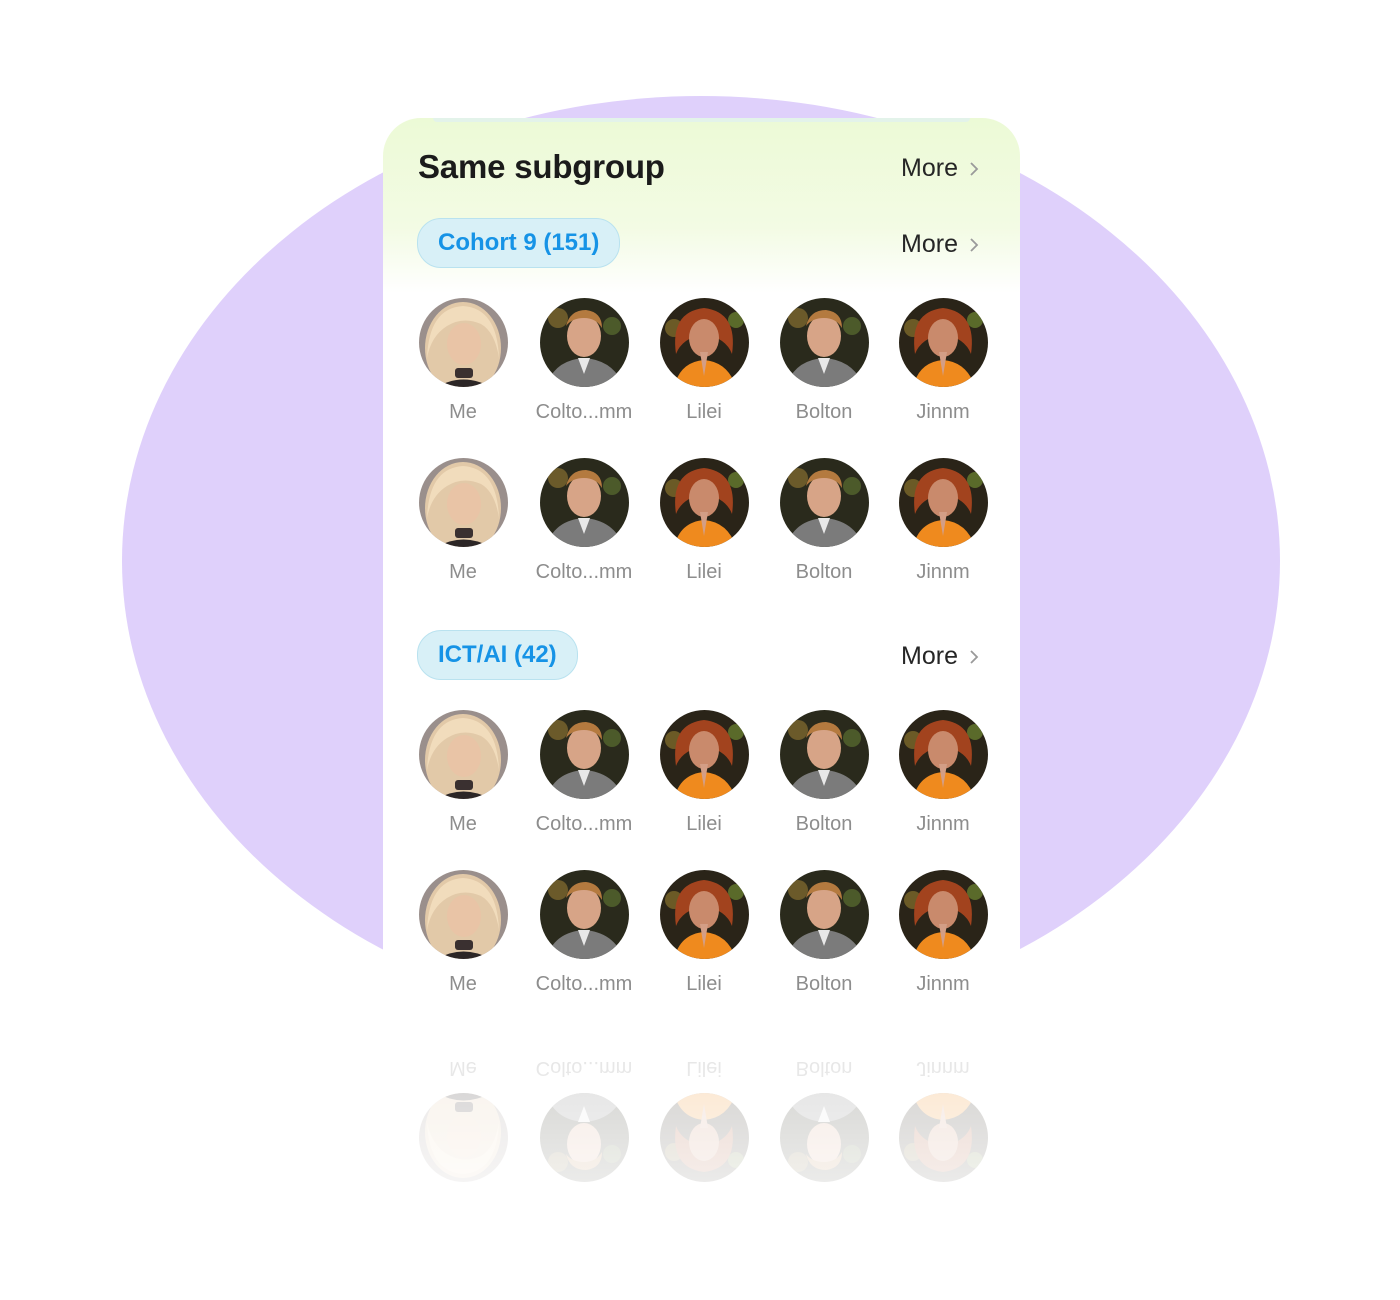  Describe the element at coordinates (701, 656) in the screenshot. I see `group-header-ict-ai: ICT/AI (42) More` at that location.